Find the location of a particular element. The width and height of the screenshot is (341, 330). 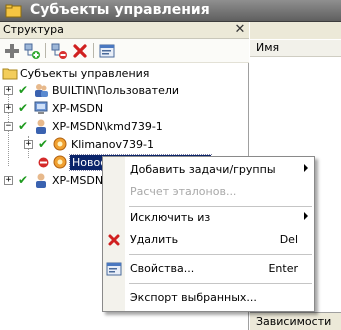

menu-item-shortcut: Enter is located at coordinates (283, 268).